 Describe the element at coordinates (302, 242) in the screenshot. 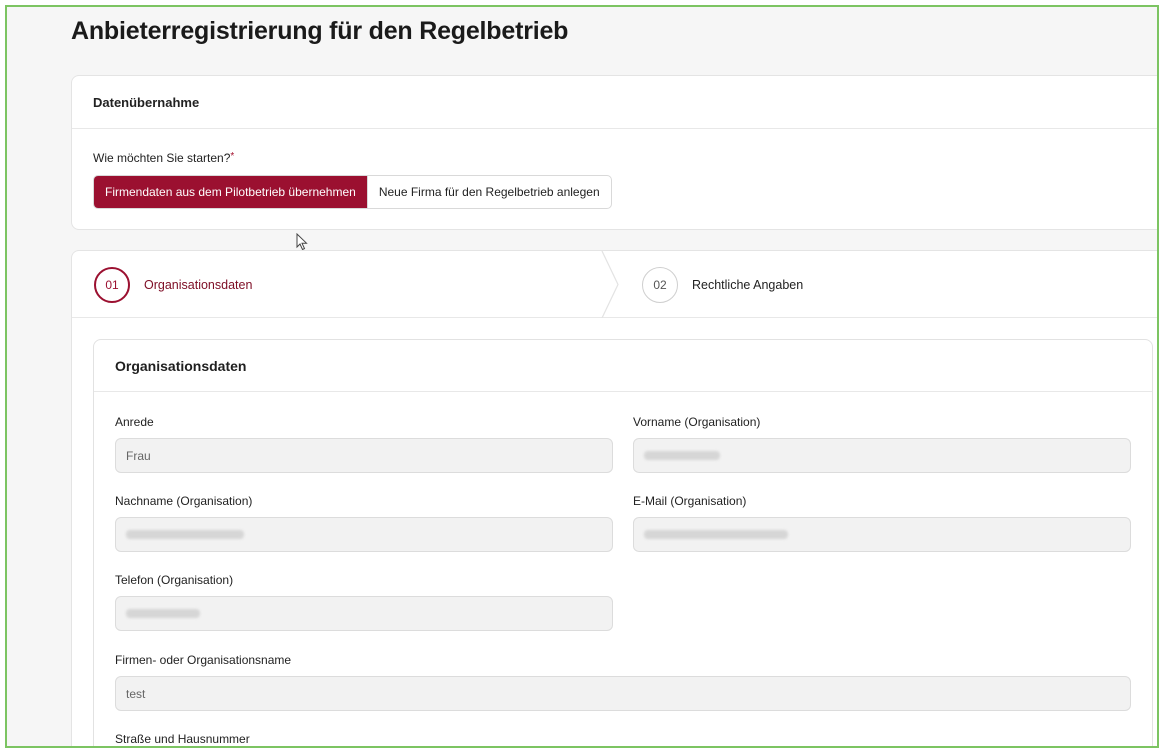

I see `mouse-cursor-icon` at that location.